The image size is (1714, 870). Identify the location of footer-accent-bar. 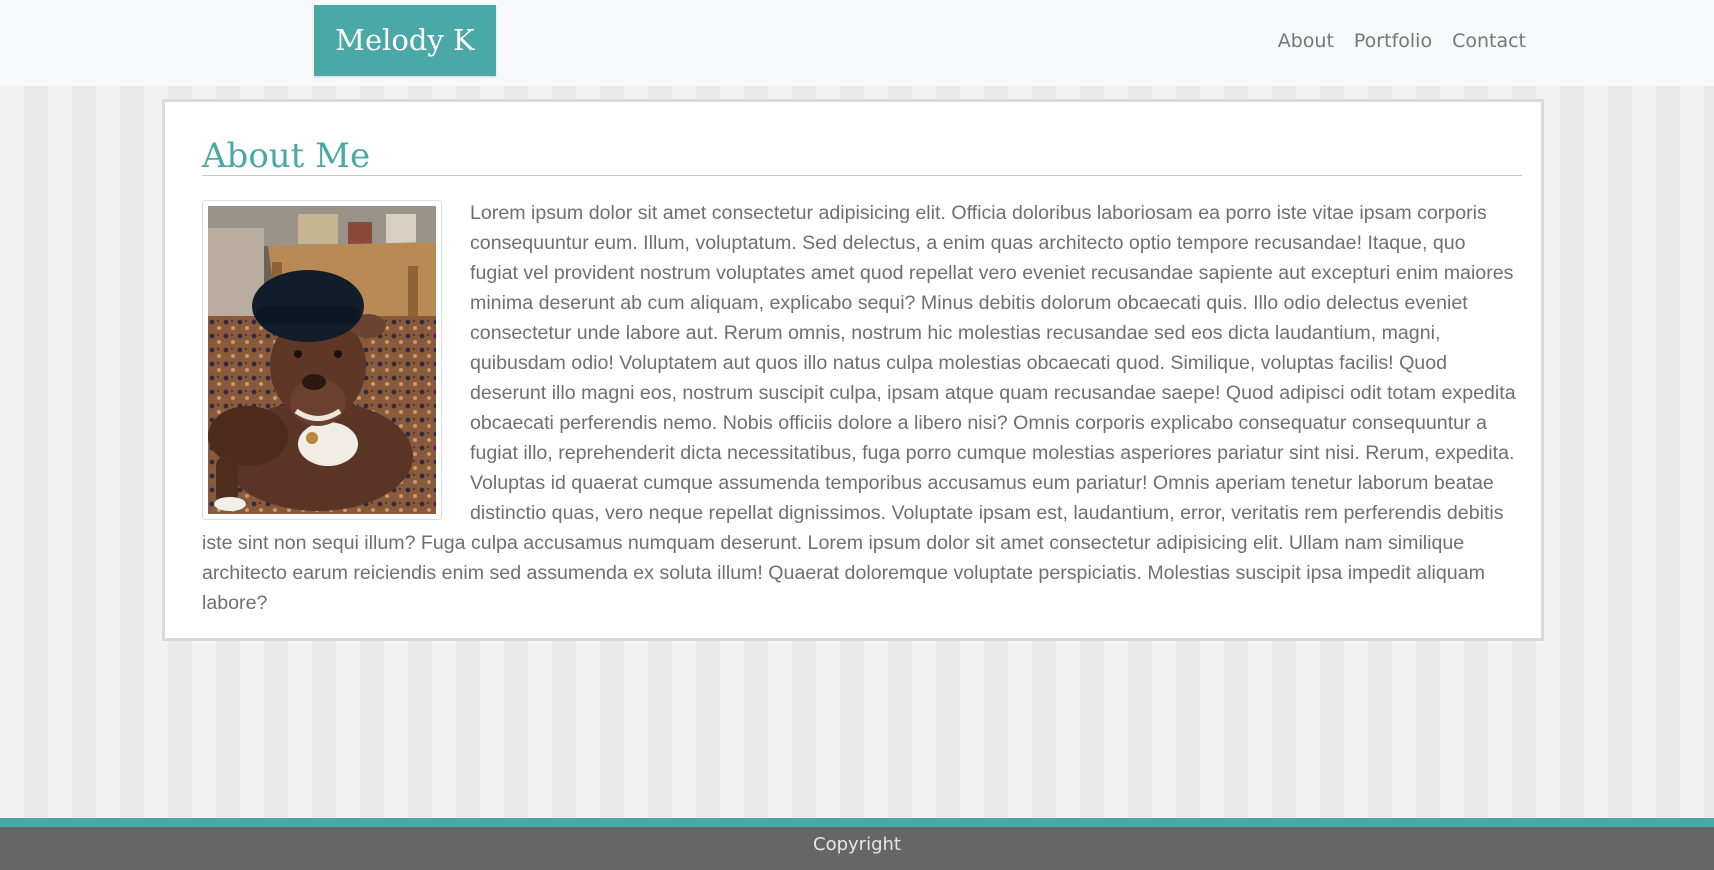
(857, 822).